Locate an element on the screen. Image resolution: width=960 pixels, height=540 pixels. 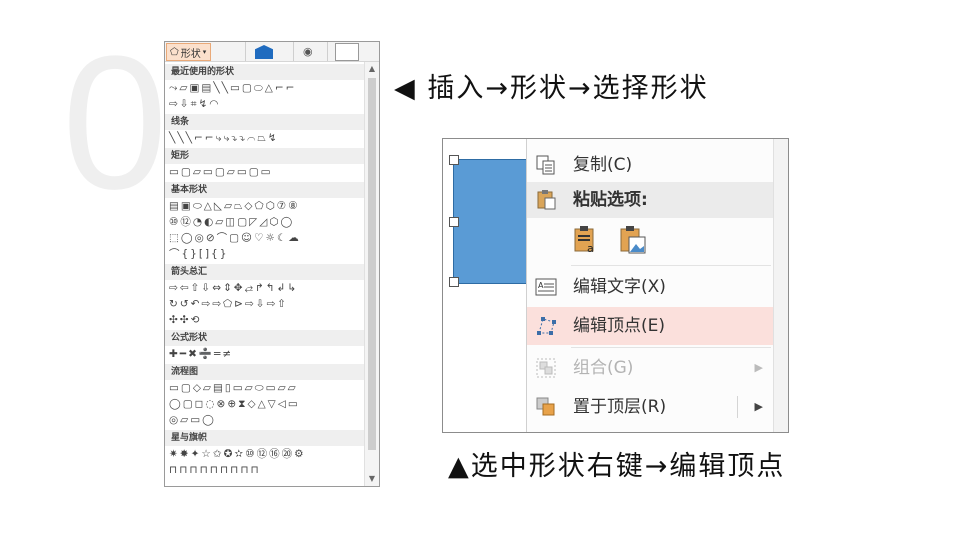
menu-item-label: 组合(G) is located at coordinates (603, 368).